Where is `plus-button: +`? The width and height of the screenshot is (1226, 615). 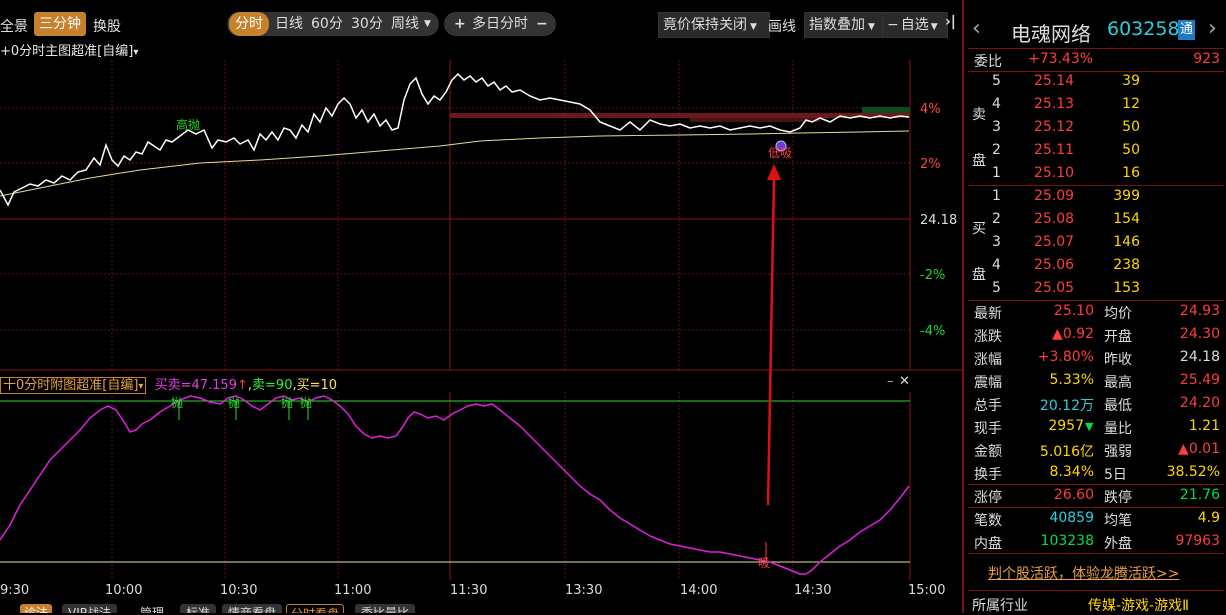 plus-button: + is located at coordinates (460, 24).